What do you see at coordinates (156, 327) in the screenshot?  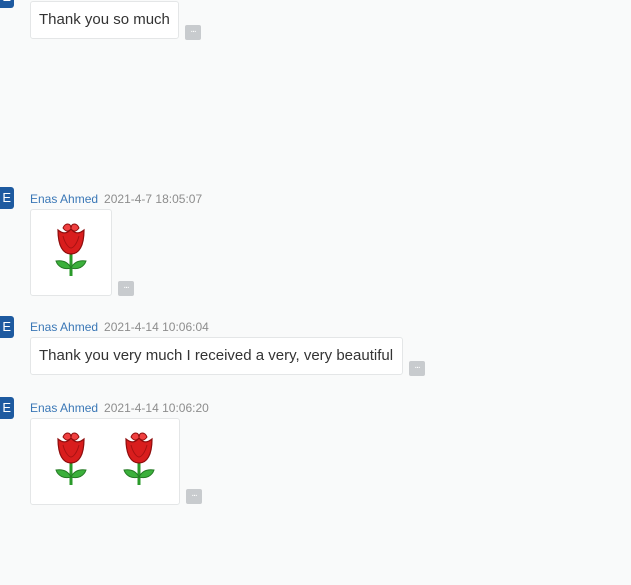 I see `message-timestamp: 2021-4-14 10:06:04` at bounding box center [156, 327].